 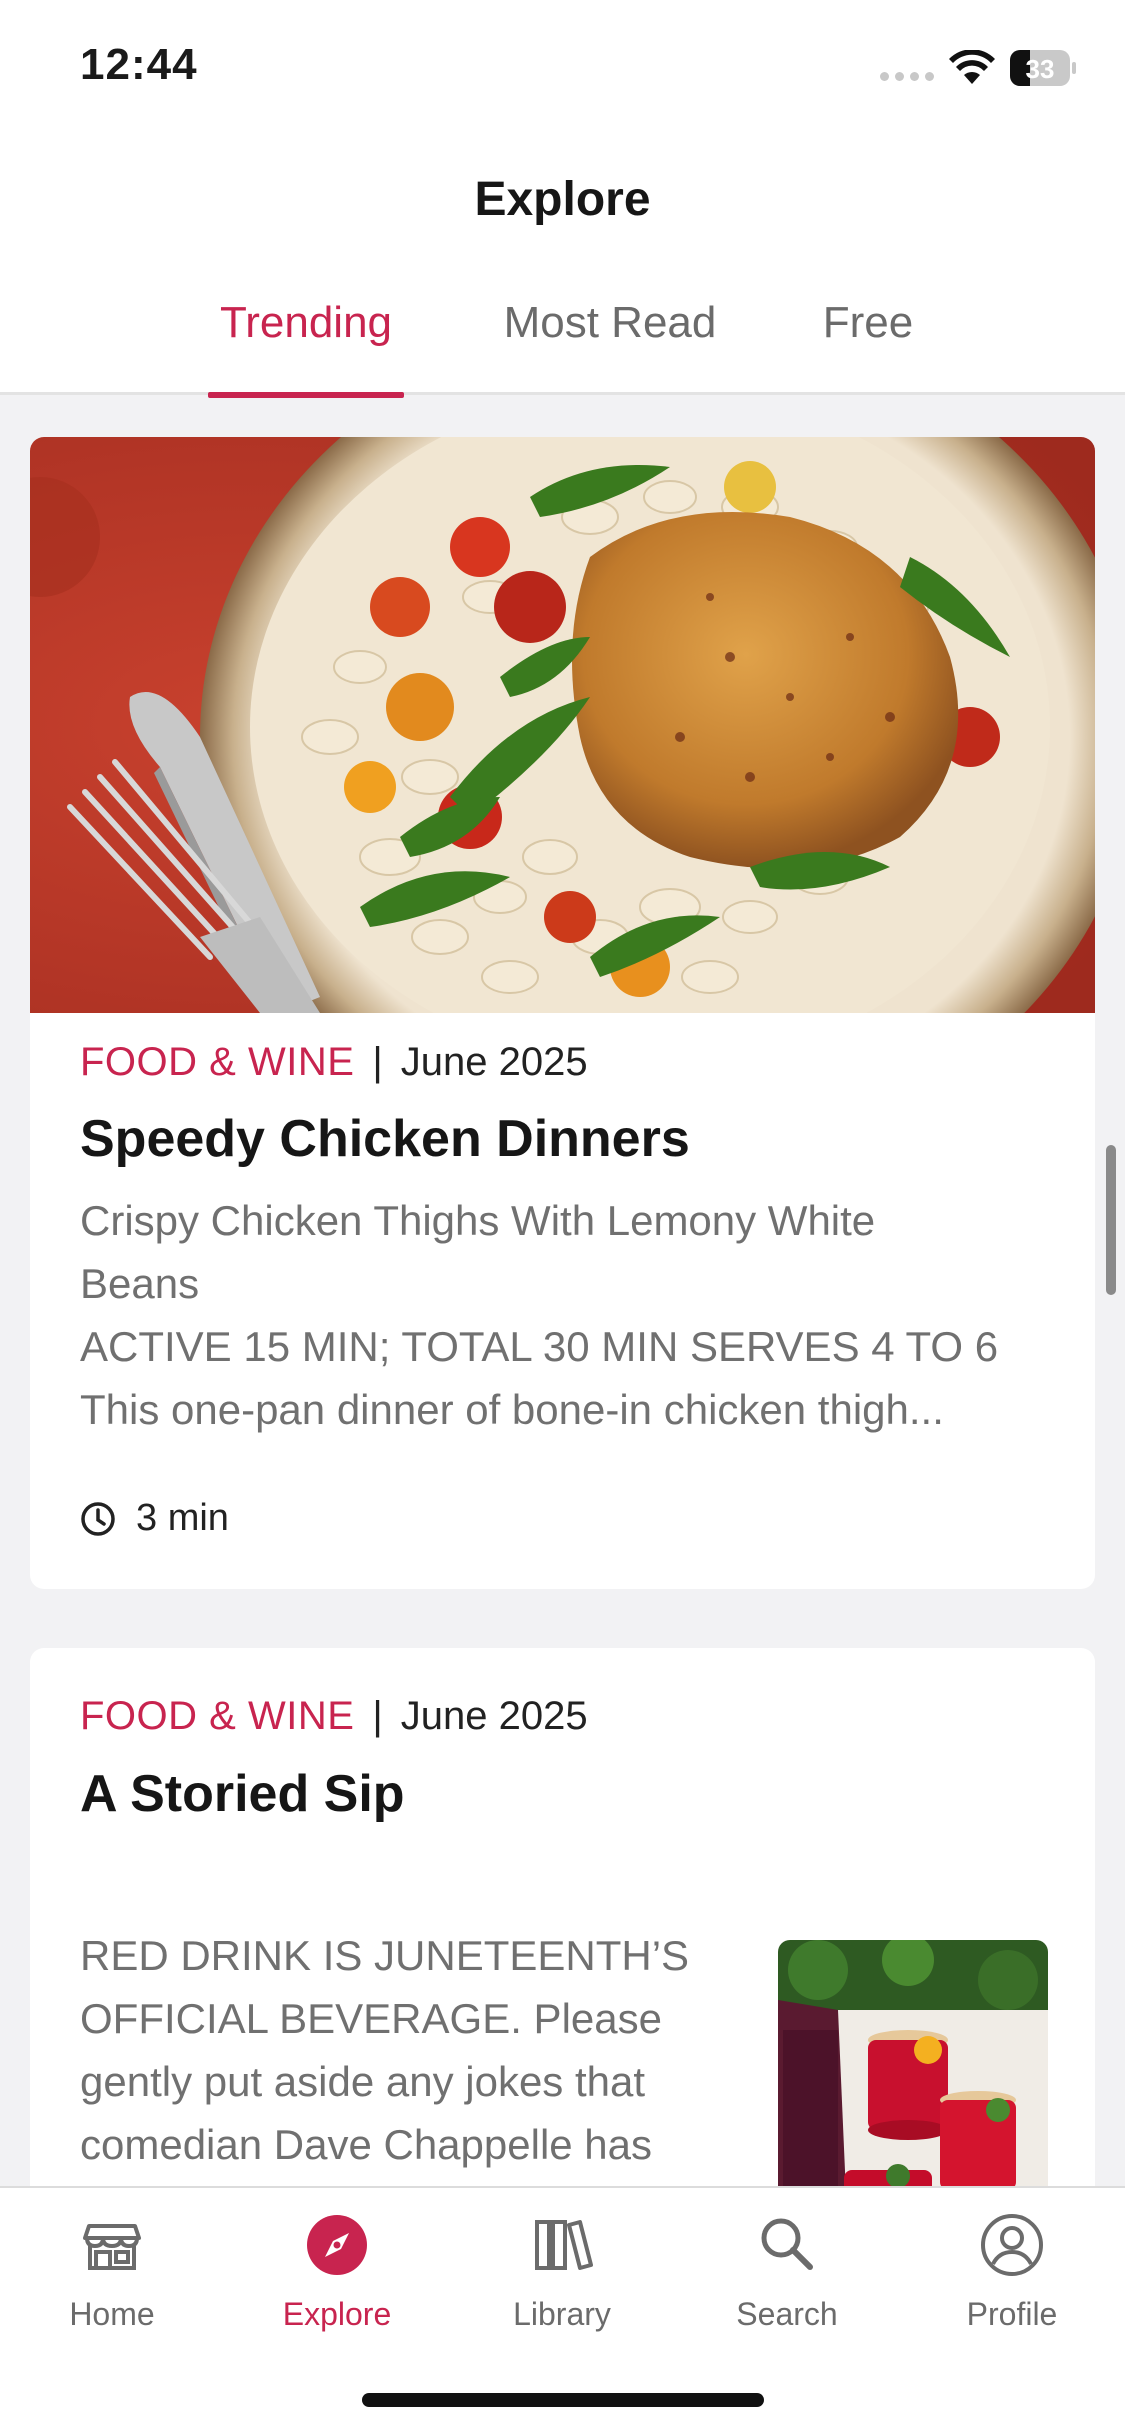 What do you see at coordinates (562, 2314) in the screenshot?
I see `nav-library-label: Library` at bounding box center [562, 2314].